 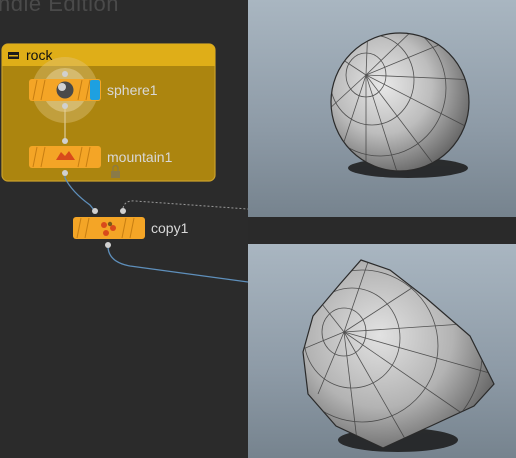 What do you see at coordinates (39, 55) in the screenshot?
I see `subnet-title: rock` at bounding box center [39, 55].